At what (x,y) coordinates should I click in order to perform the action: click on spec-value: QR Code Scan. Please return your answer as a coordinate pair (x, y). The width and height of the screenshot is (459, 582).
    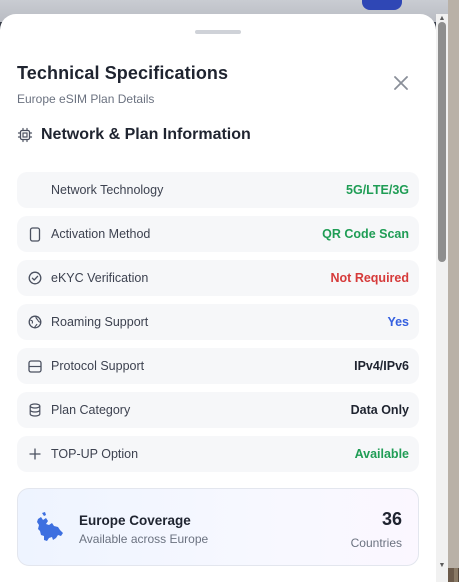
    Looking at the image, I should click on (365, 234).